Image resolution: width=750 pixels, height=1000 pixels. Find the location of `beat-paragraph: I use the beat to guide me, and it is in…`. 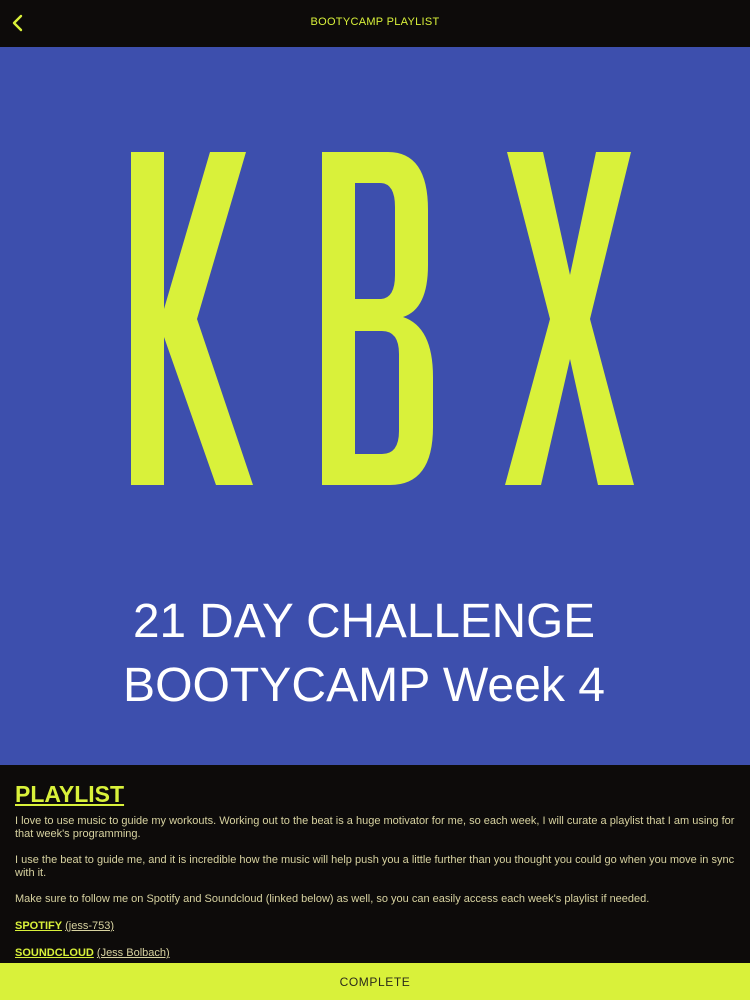

beat-paragraph: I use the beat to guide me, and it is in… is located at coordinates (375, 866).